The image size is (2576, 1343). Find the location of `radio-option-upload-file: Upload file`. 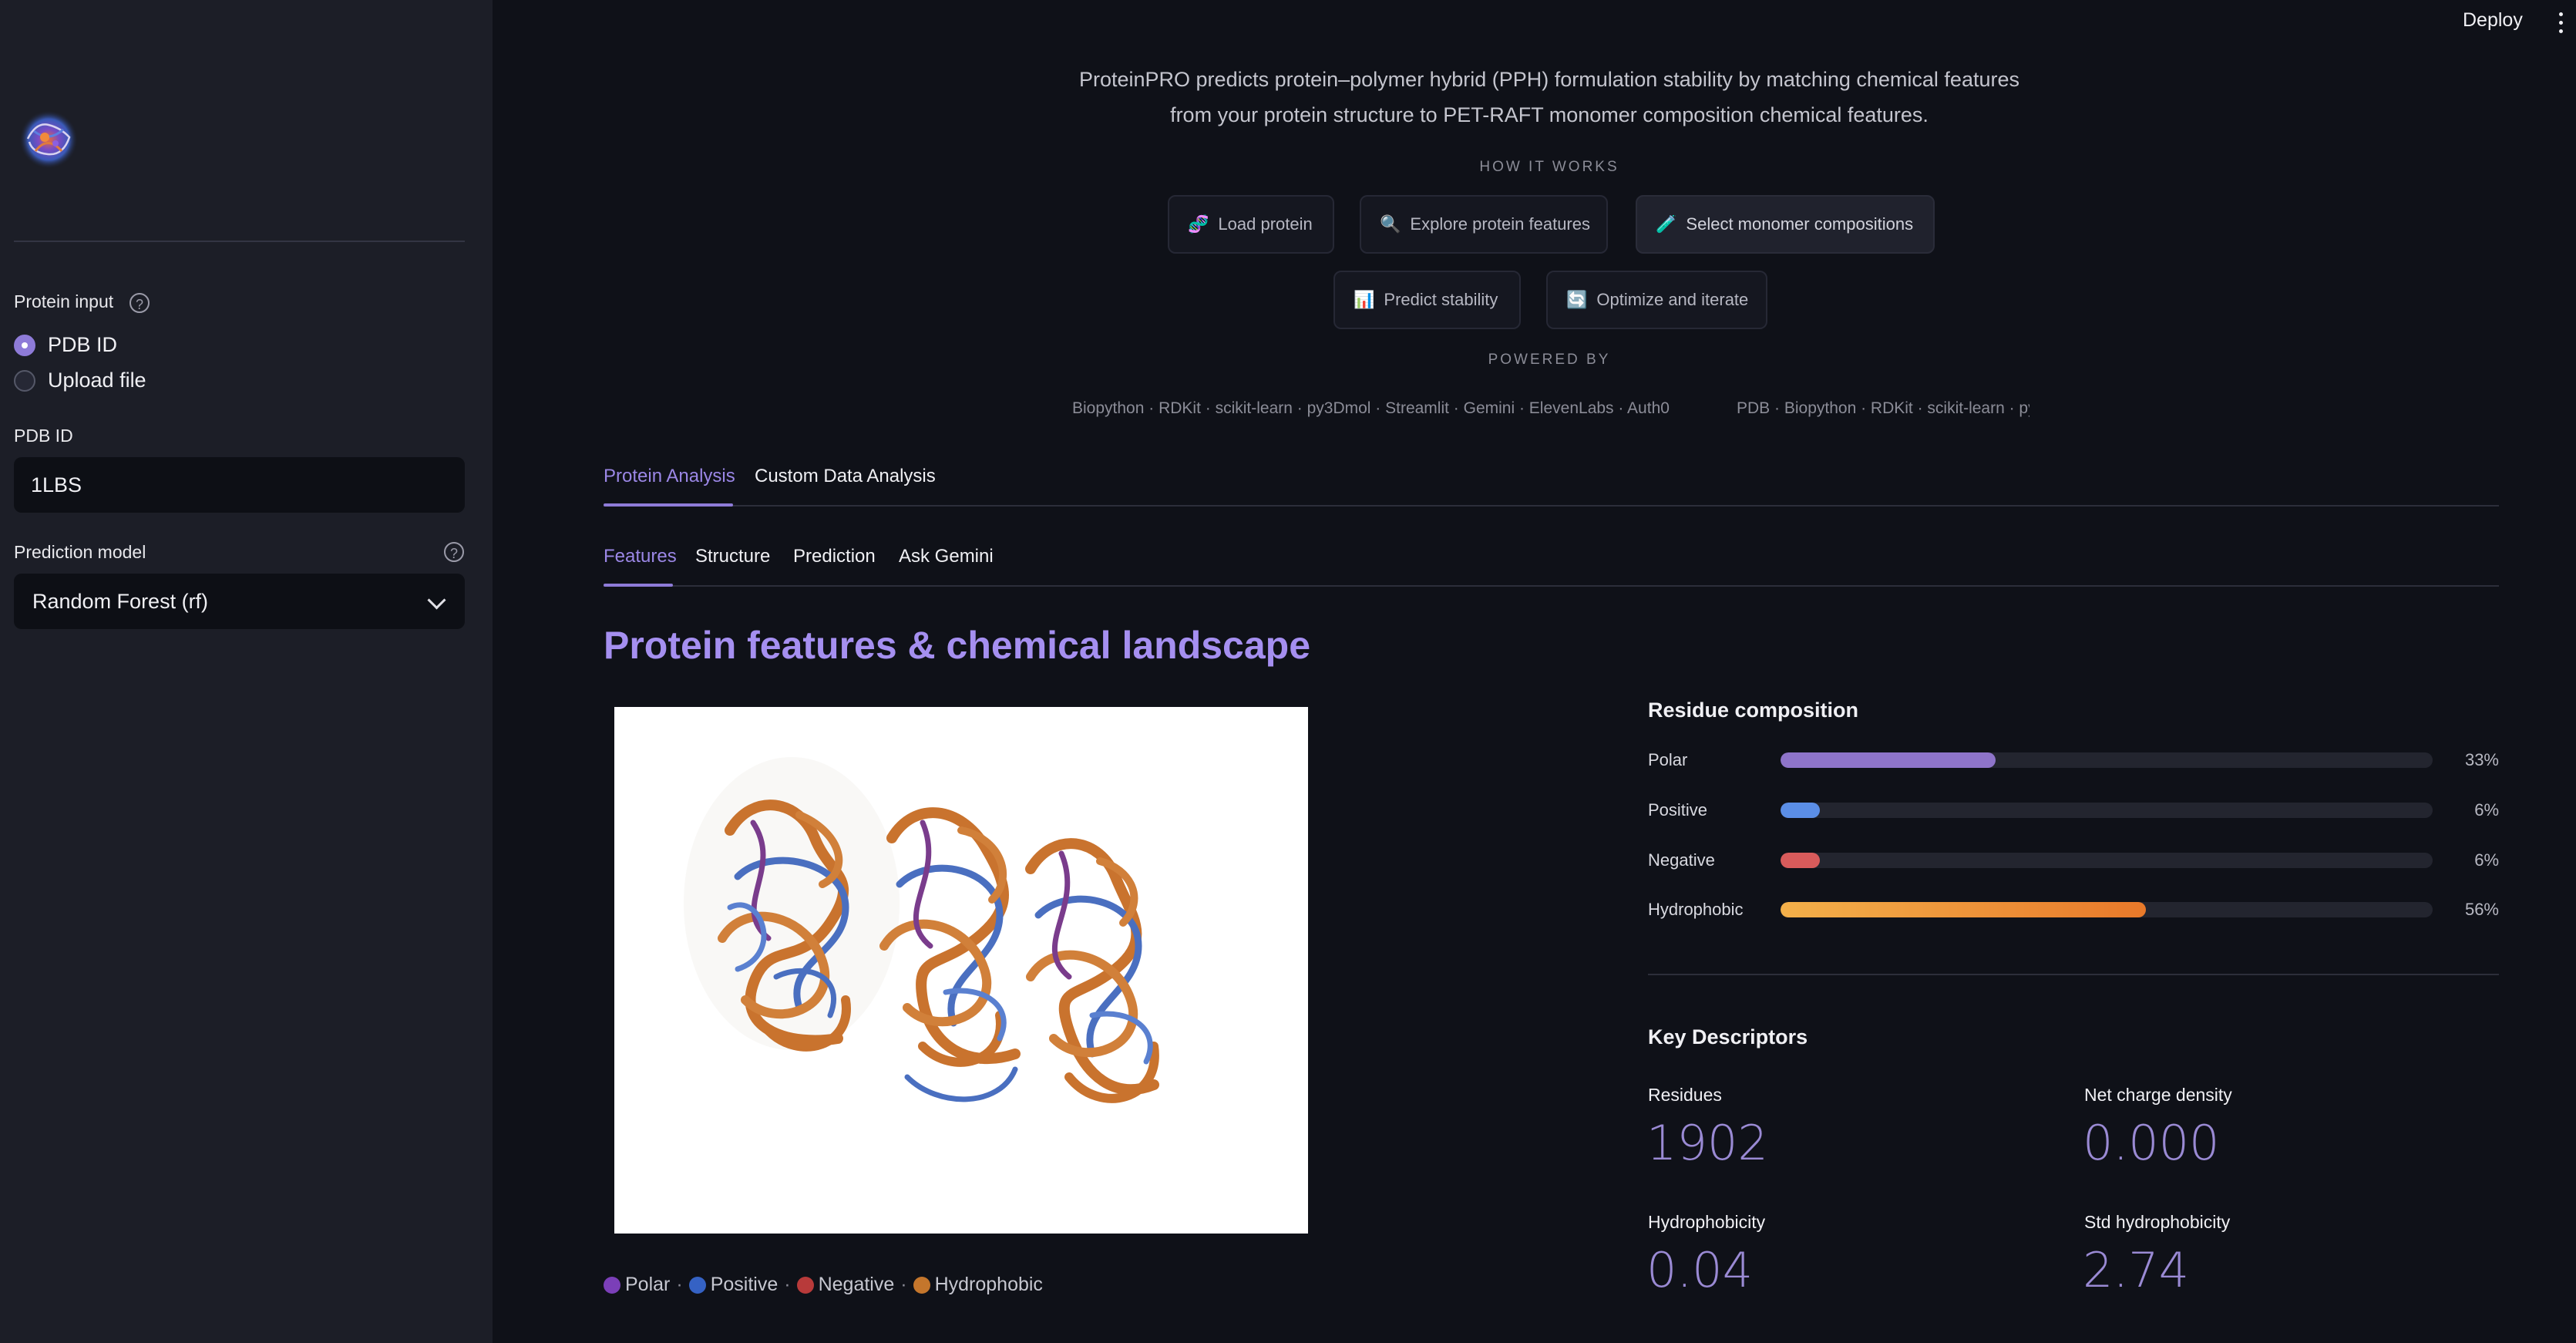

radio-option-upload-file: Upload file is located at coordinates (80, 380).